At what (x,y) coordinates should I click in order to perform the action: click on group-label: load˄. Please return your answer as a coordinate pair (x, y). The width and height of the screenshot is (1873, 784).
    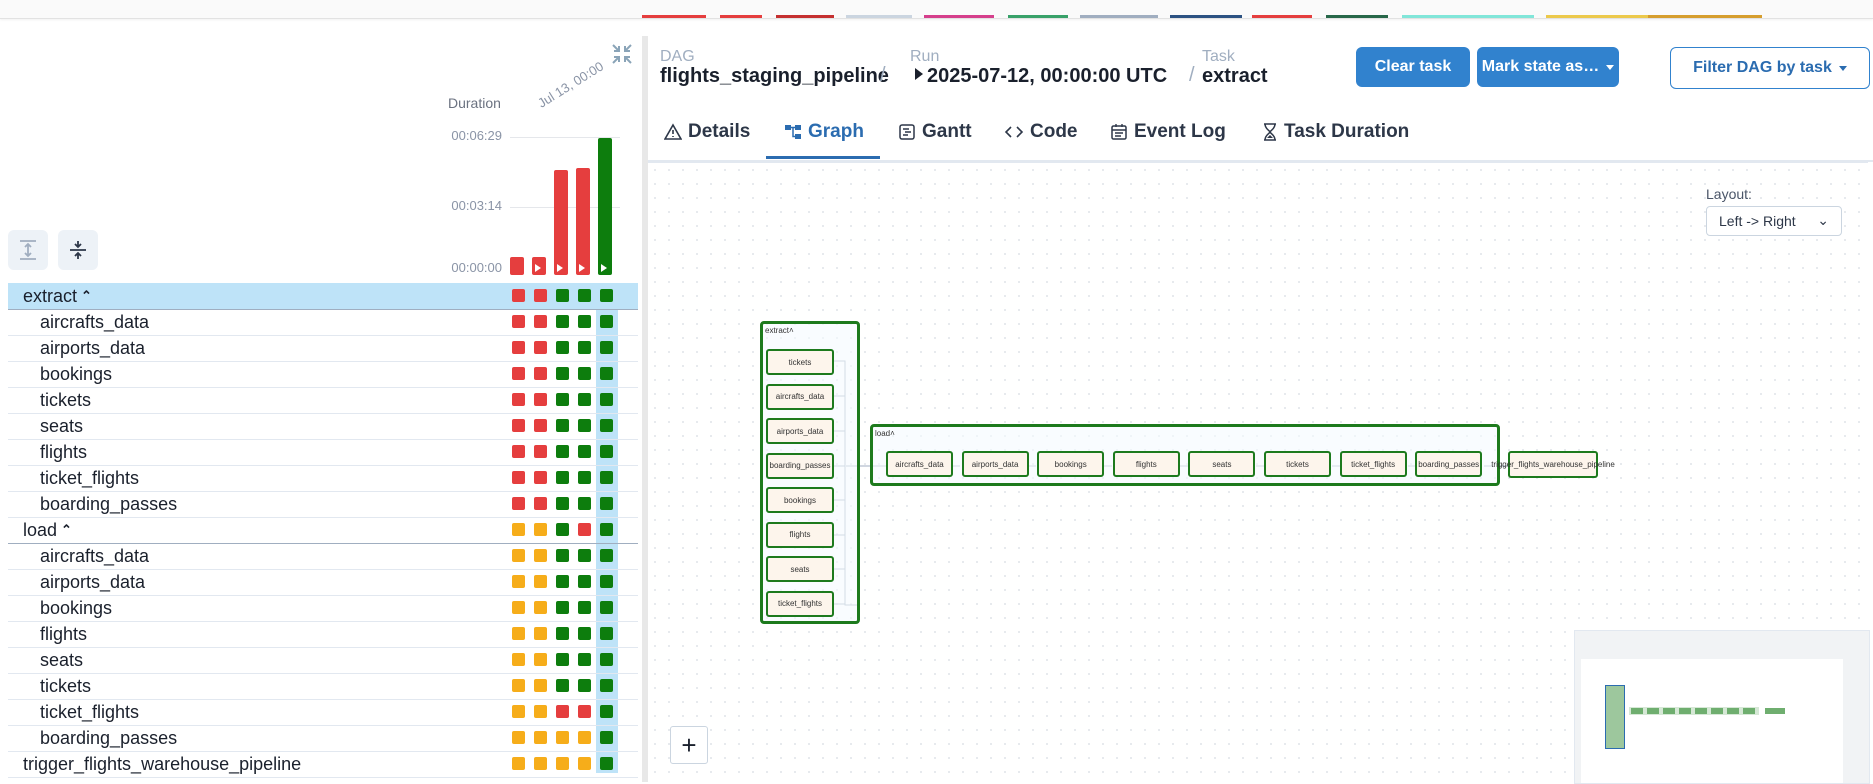
    Looking at the image, I should click on (885, 433).